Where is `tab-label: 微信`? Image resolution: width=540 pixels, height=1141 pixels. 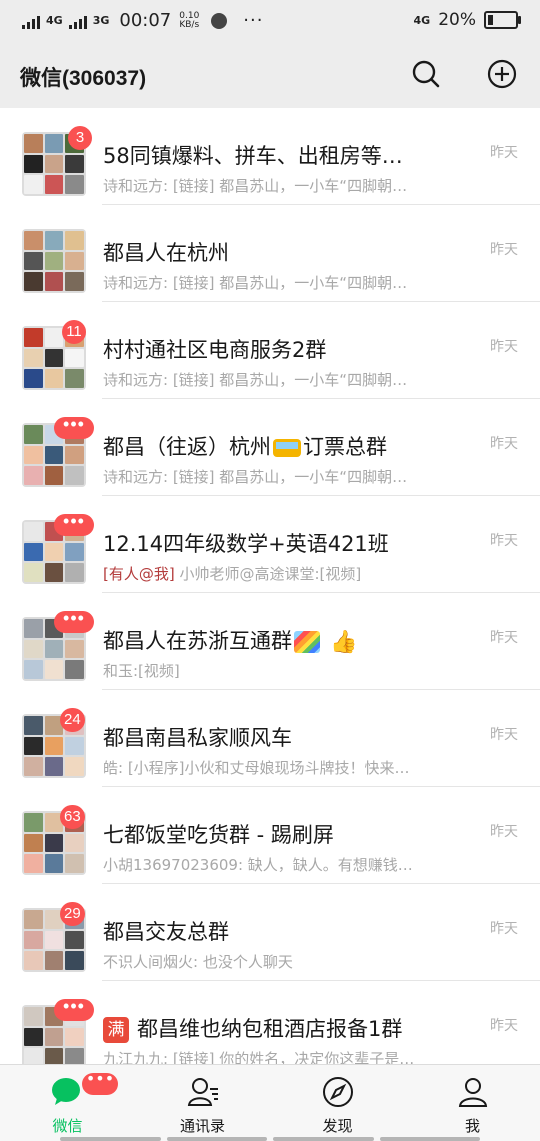 tab-label: 微信 is located at coordinates (67, 1126).